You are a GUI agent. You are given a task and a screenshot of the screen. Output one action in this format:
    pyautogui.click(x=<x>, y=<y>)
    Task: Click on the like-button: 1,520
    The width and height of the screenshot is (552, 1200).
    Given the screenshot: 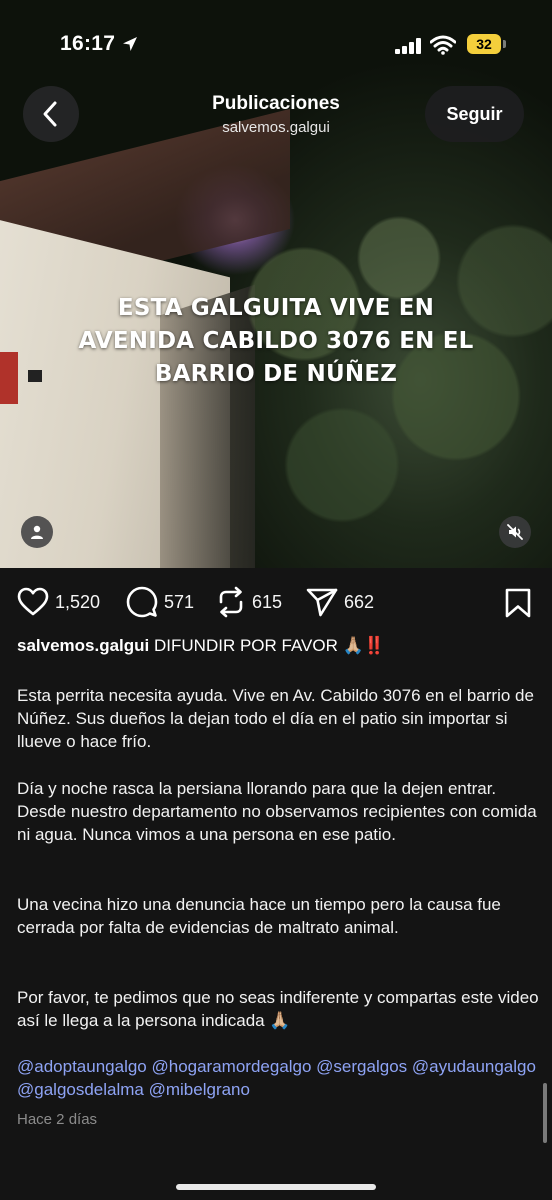 What is the action you would take?
    pyautogui.click(x=58, y=602)
    